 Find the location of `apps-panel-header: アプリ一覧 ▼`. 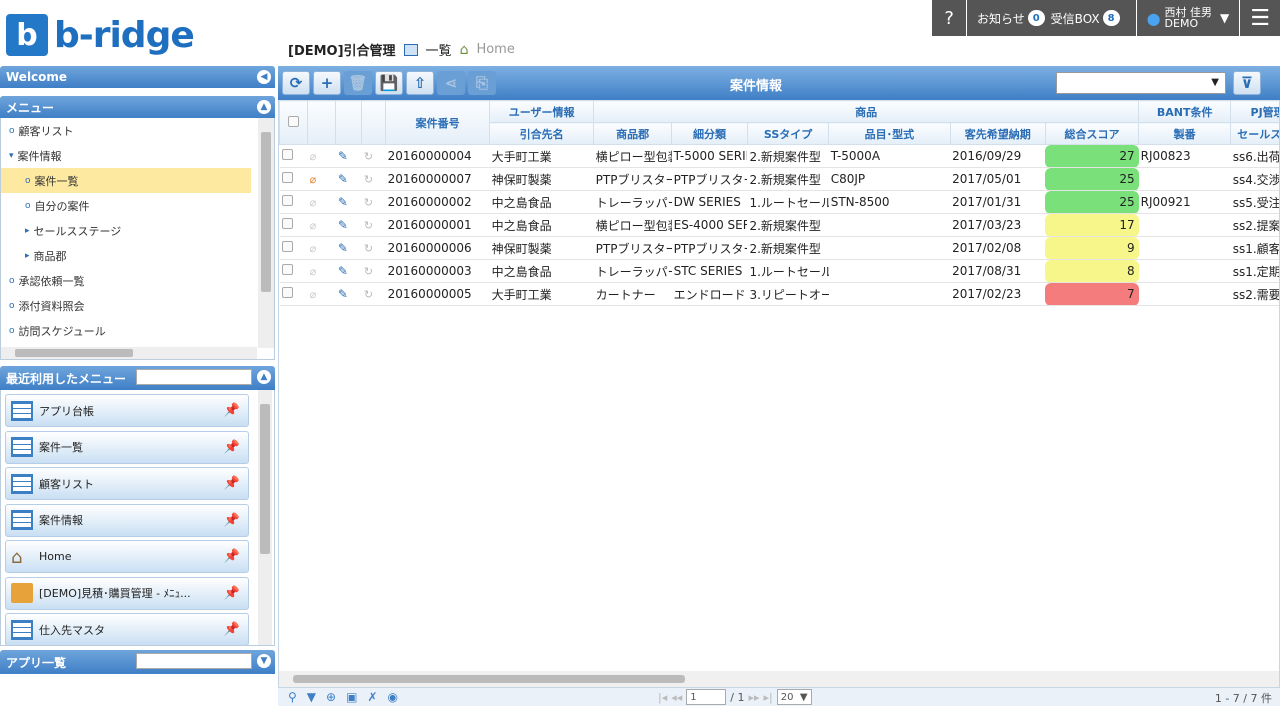

apps-panel-header: アプリ一覧 ▼ is located at coordinates (137, 662).